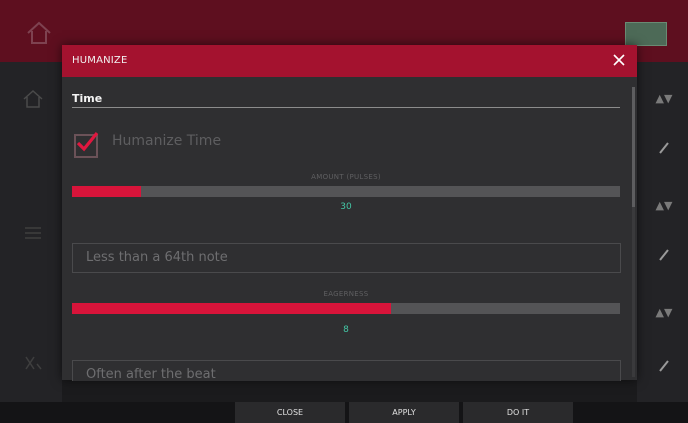 The height and width of the screenshot is (423, 688). I want to click on timing-dropdown-value: Often after the beat, so click(151, 374).